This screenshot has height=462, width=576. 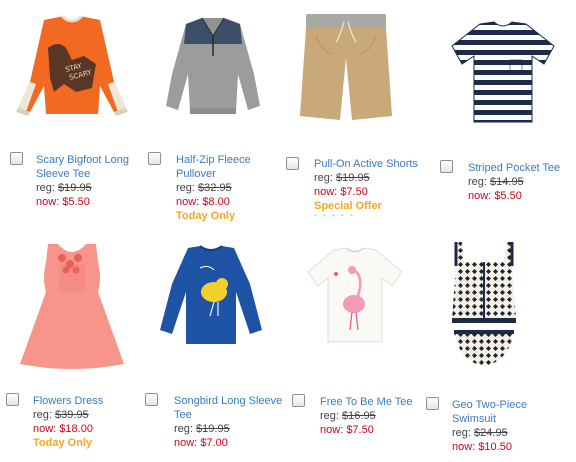 I want to click on product-info: Free To Be Me Tee reg: $16.95 now: $7.50, so click(x=370, y=416).